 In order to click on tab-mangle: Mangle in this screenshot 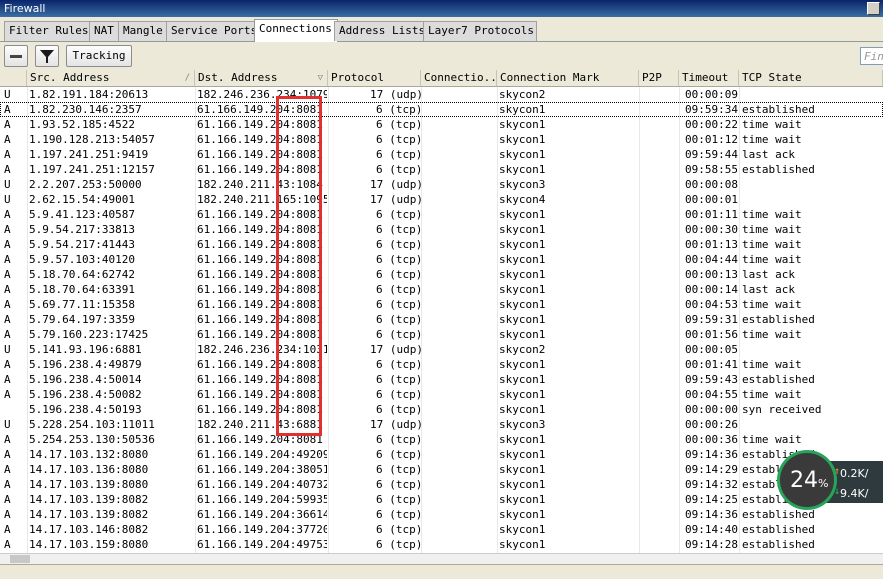, I will do `click(145, 31)`.